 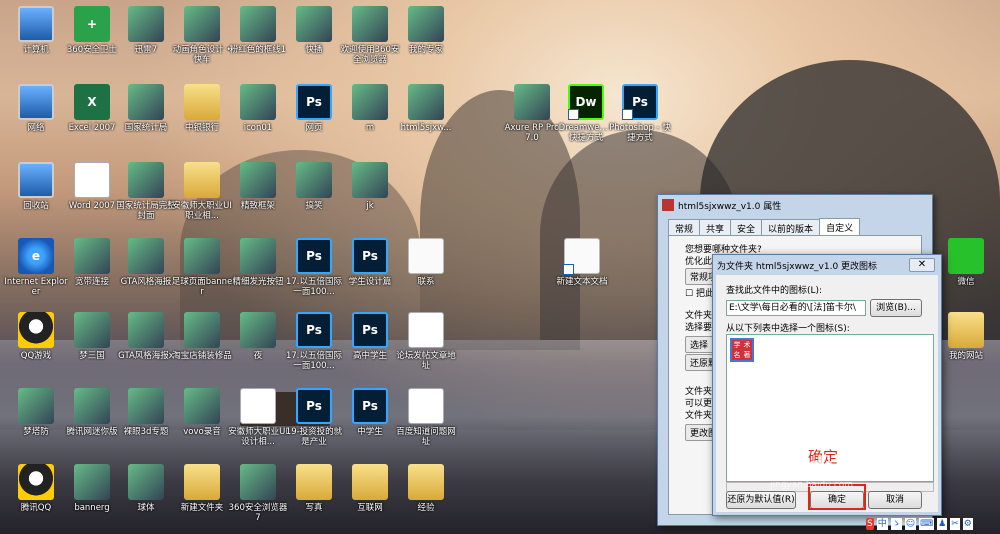 I want to click on cancel-button: 取消, so click(x=895, y=500).